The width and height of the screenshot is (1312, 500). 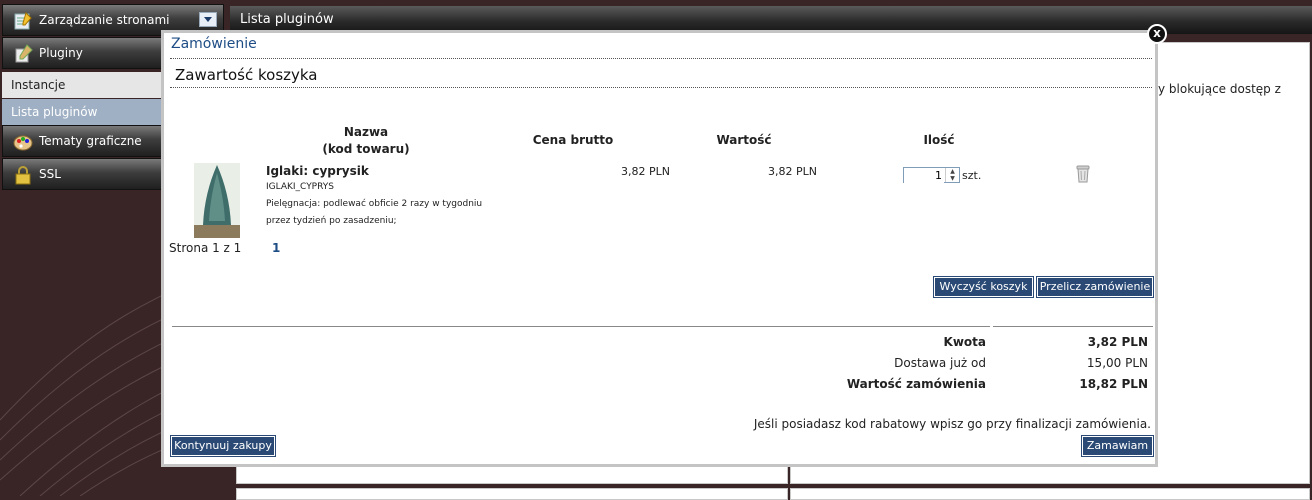 What do you see at coordinates (792, 171) in the screenshot?
I see `product-value: 3,82 PLN` at bounding box center [792, 171].